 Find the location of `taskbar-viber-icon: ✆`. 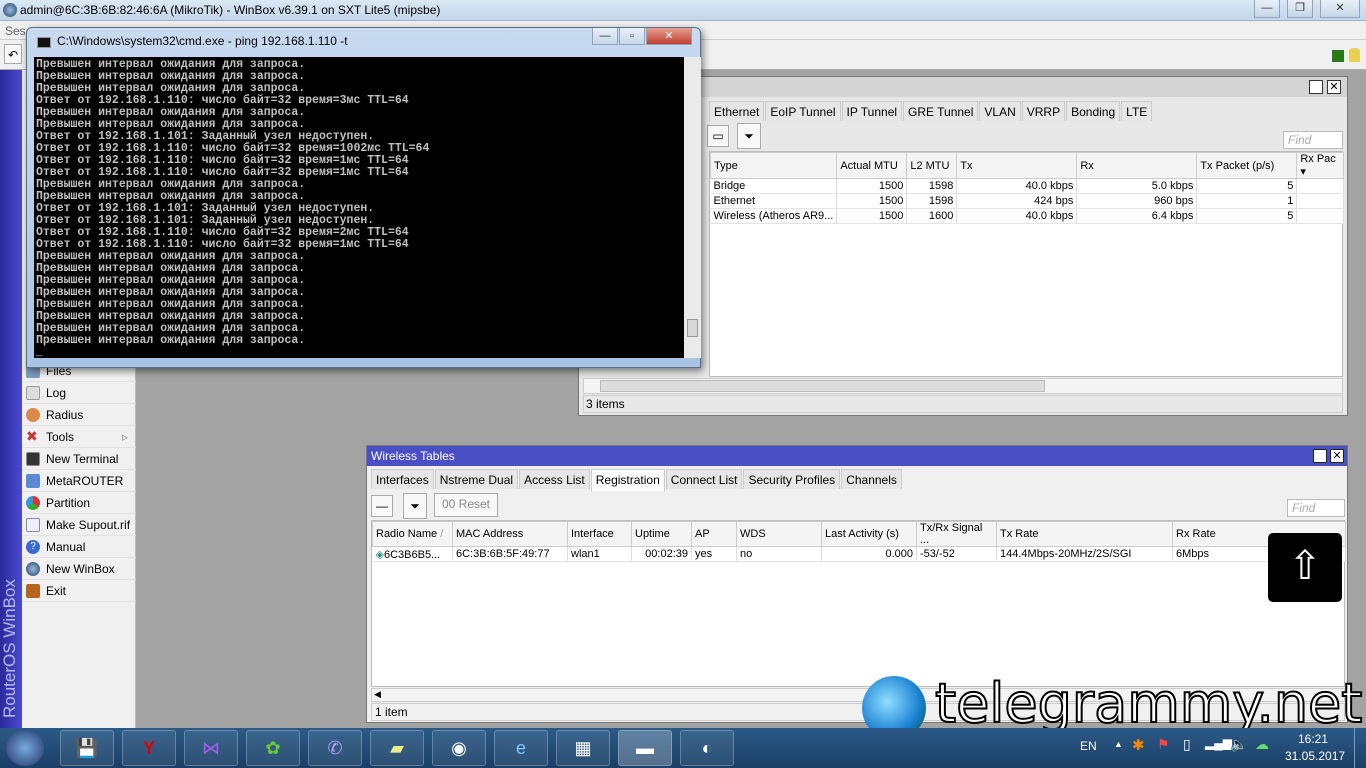

taskbar-viber-icon: ✆ is located at coordinates (335, 748).